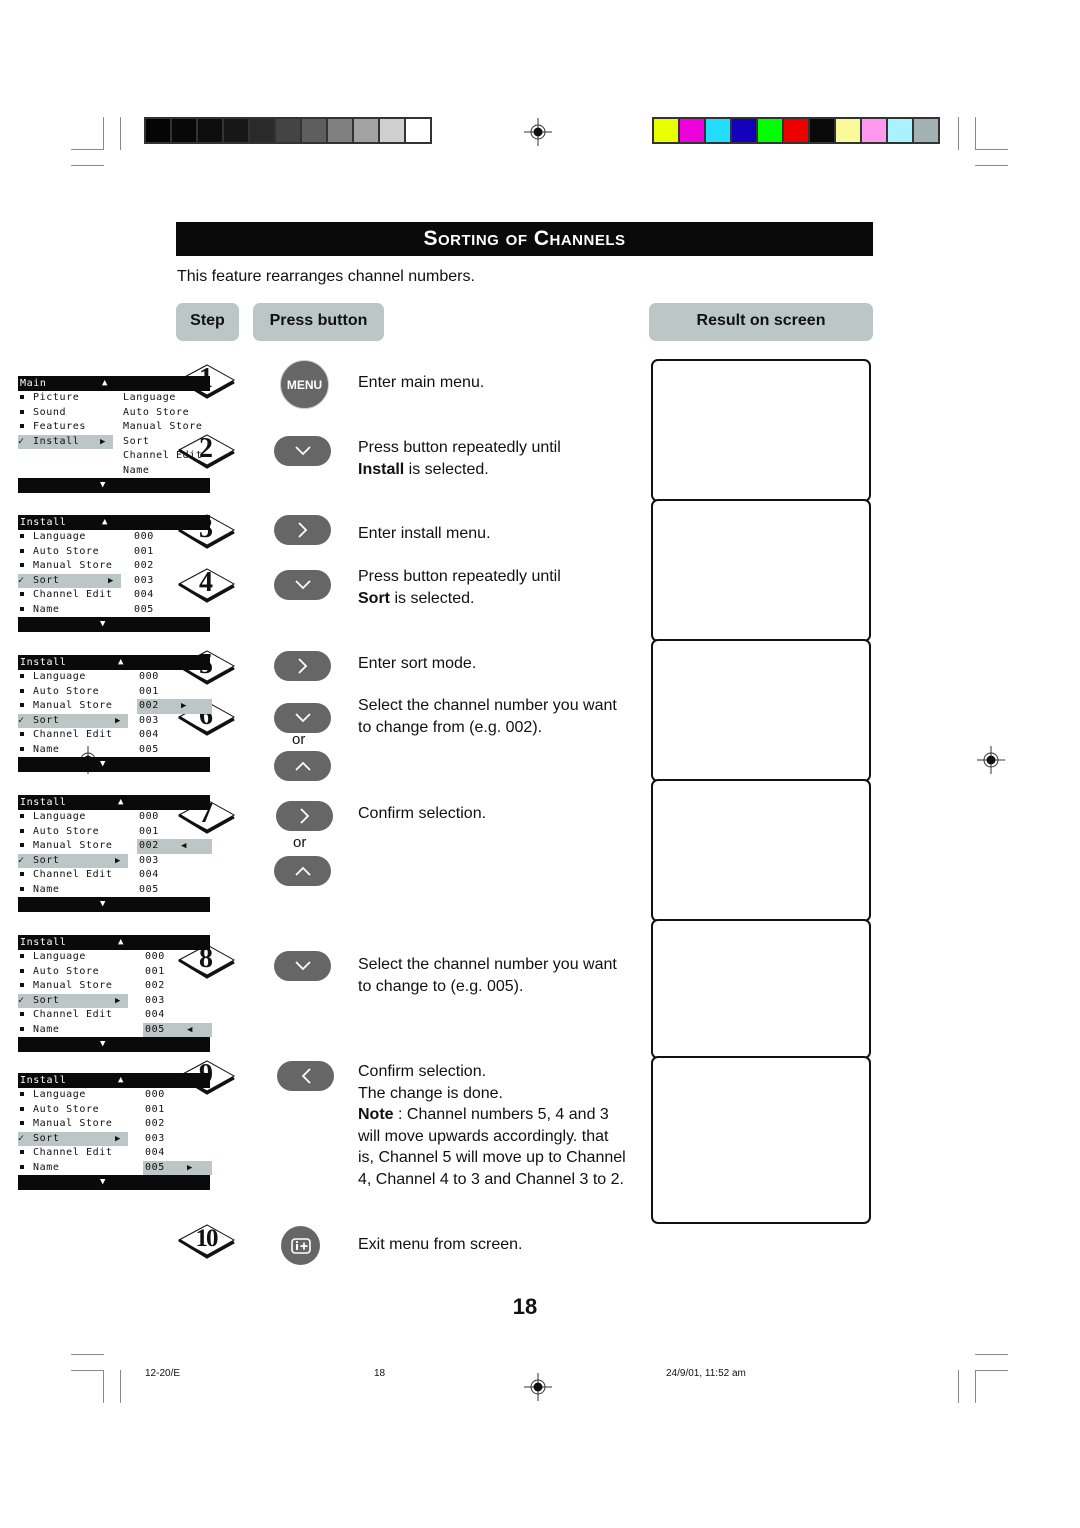 Image resolution: width=1080 pixels, height=1528 pixels. Describe the element at coordinates (114, 802) in the screenshot. I see `osd-header: Install ▲` at that location.